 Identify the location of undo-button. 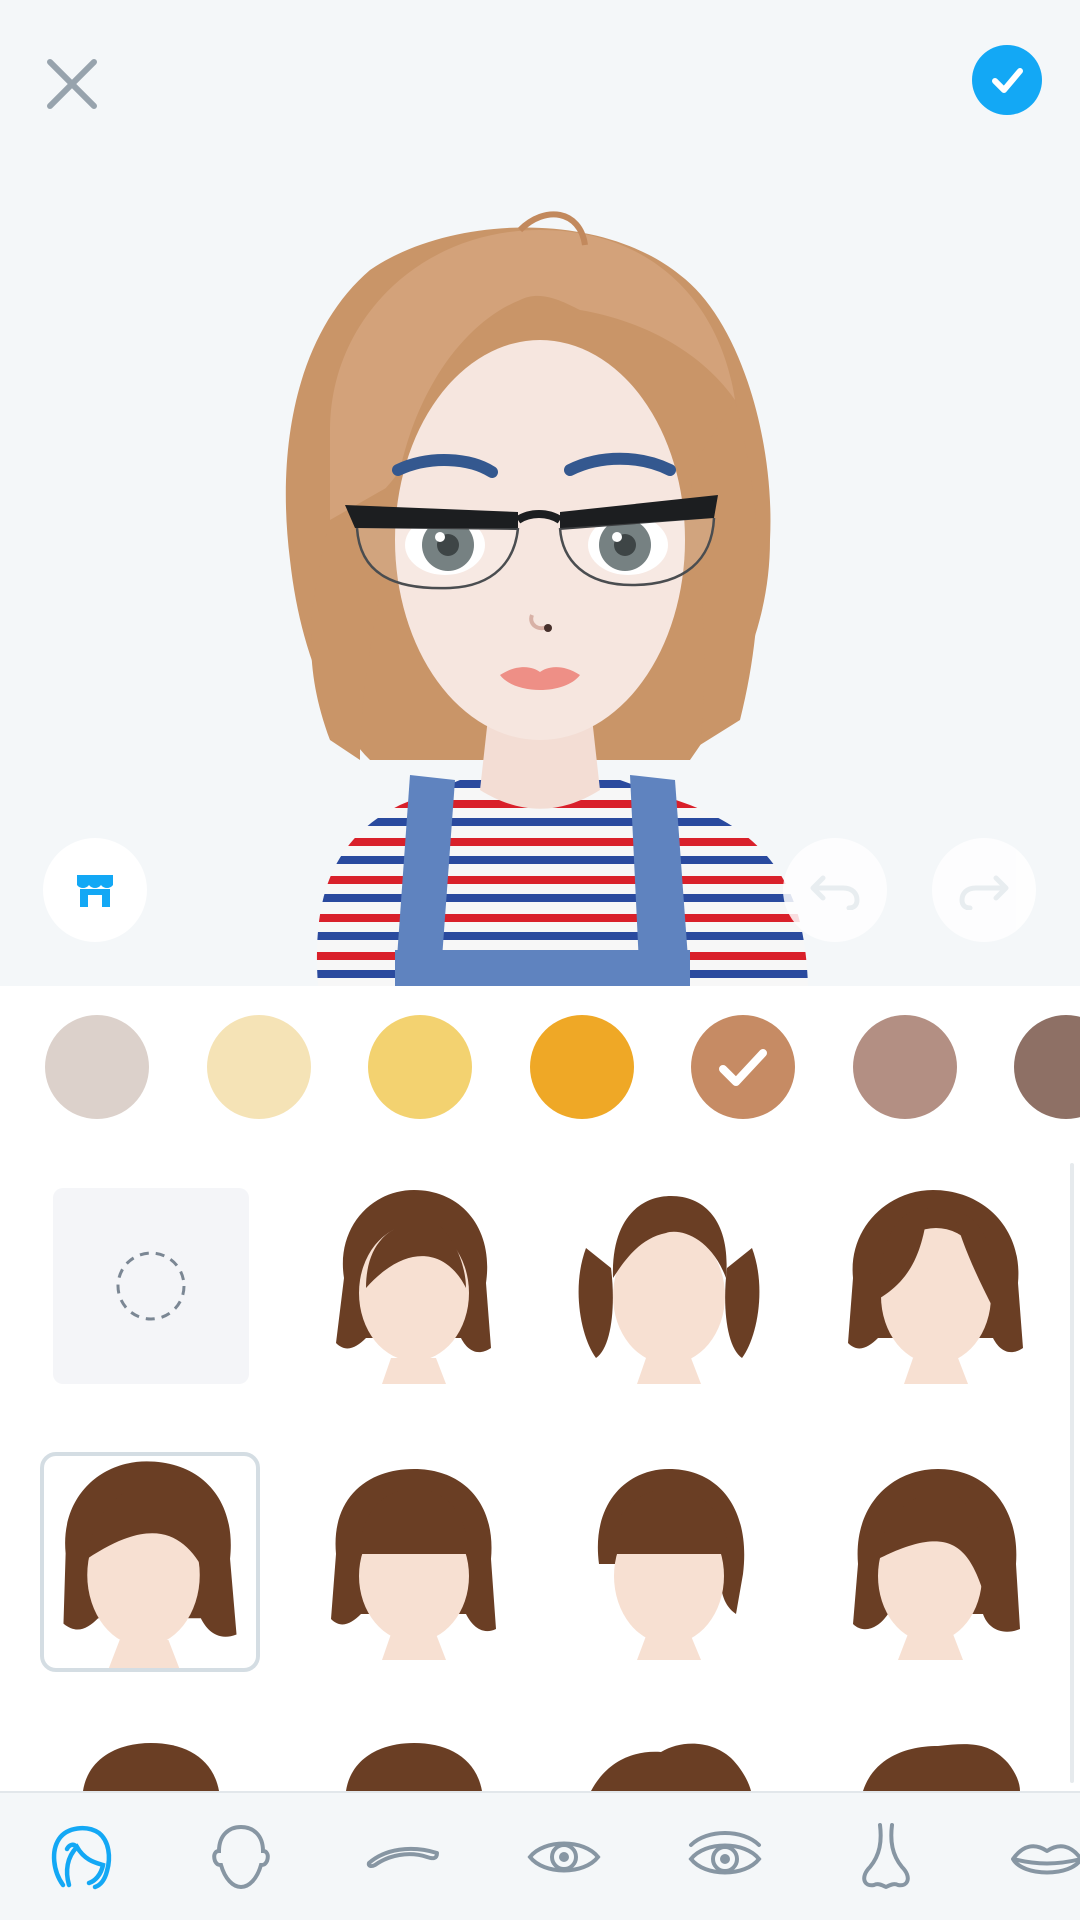
(835, 890).